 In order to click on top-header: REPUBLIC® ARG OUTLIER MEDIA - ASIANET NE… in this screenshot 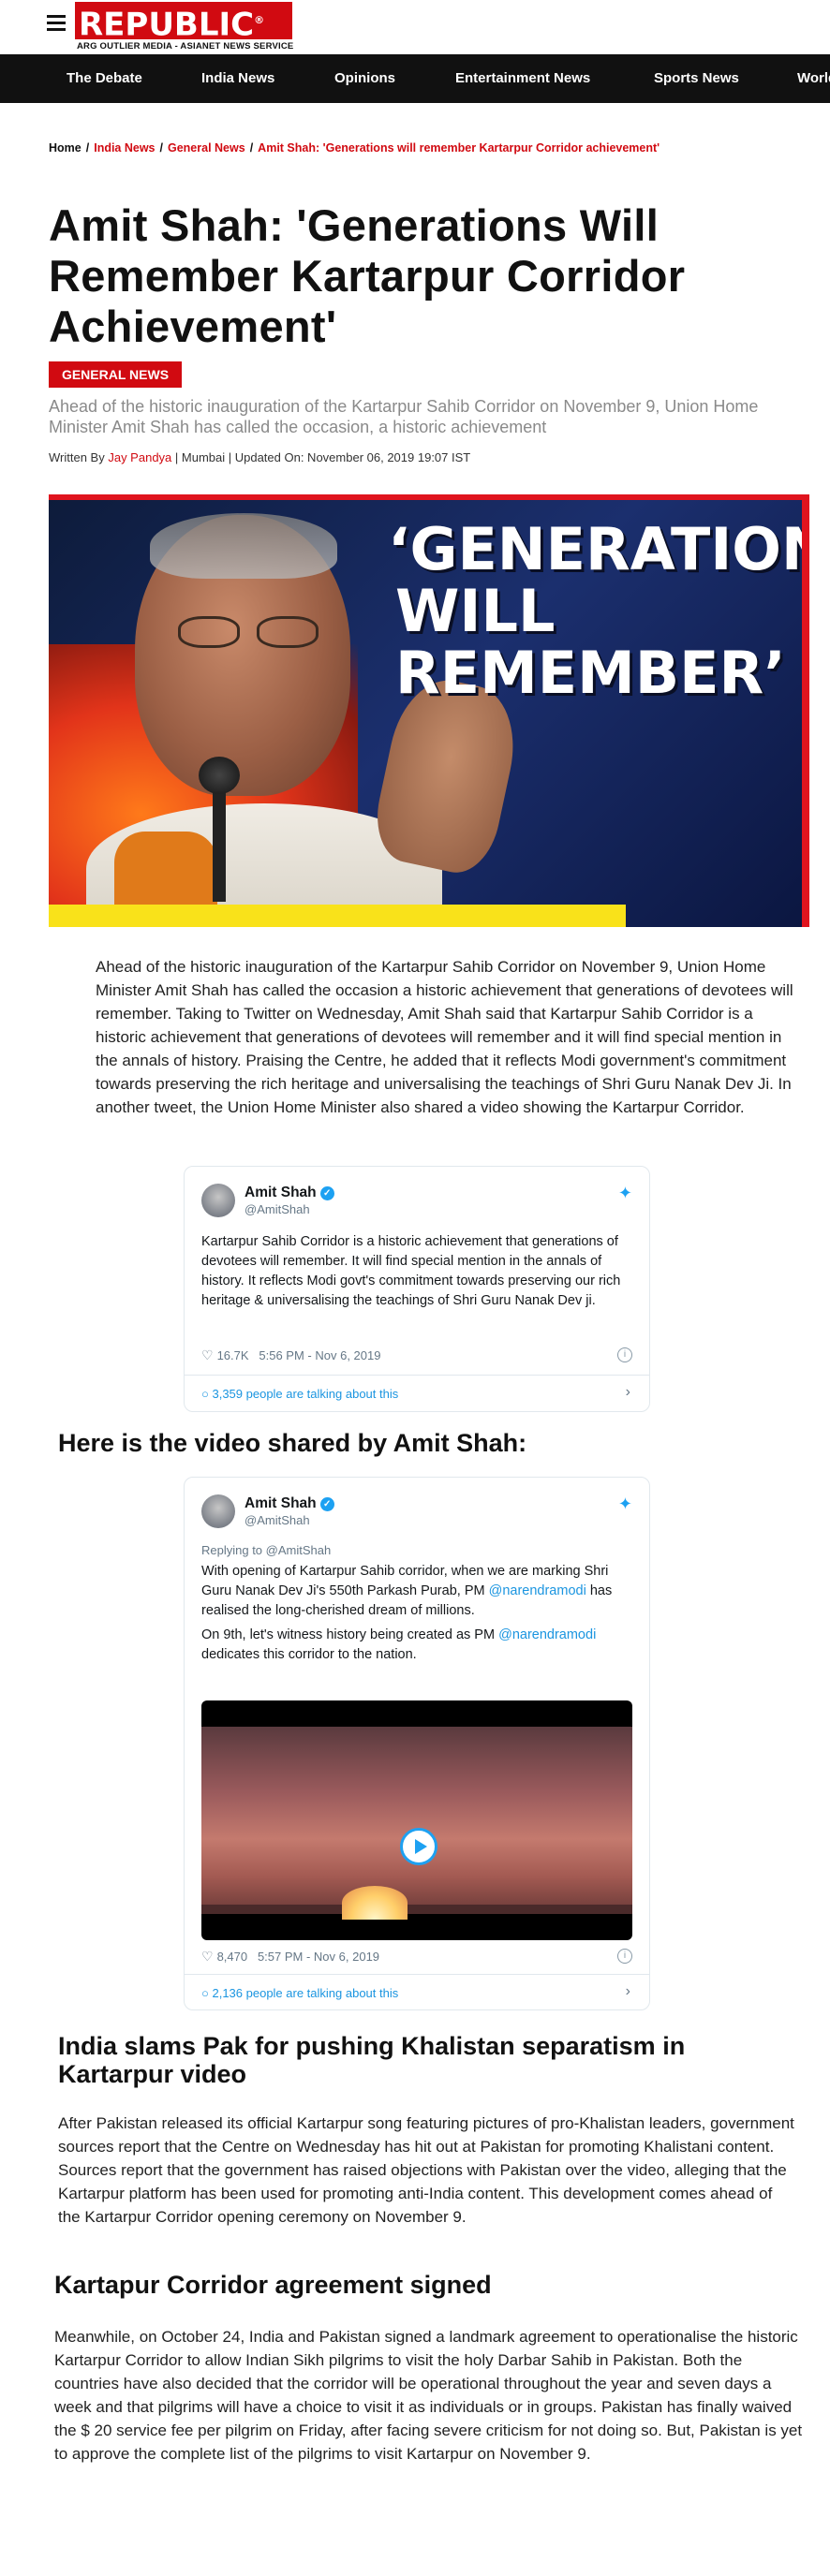, I will do `click(415, 27)`.